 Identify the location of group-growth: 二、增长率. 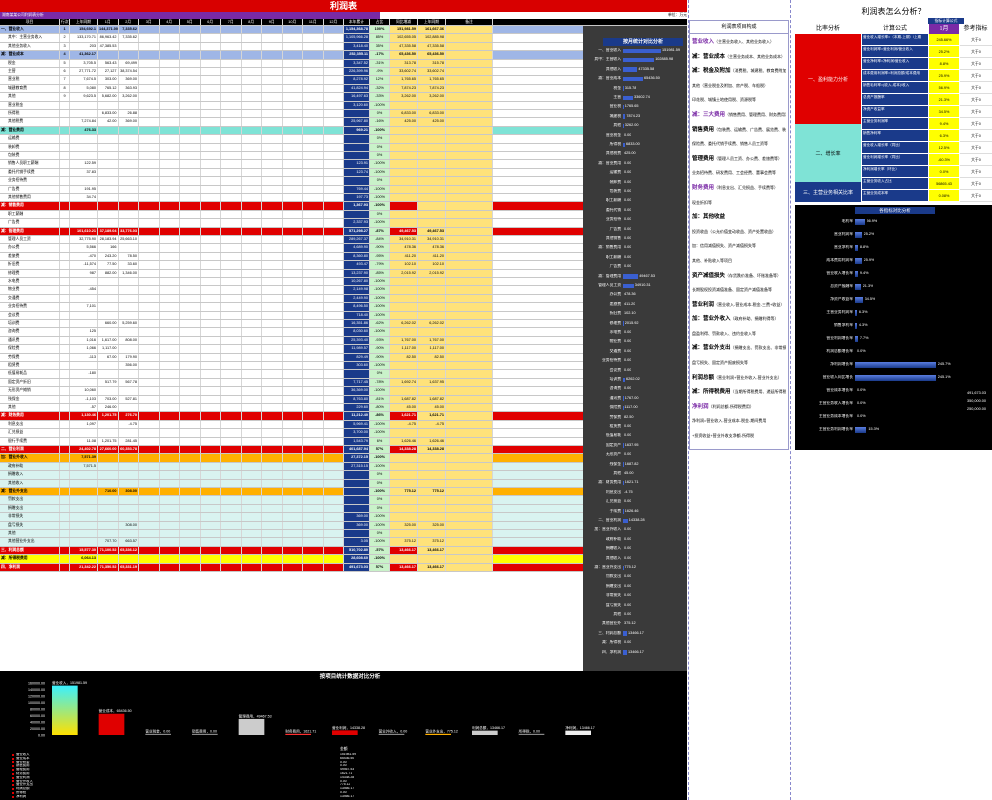
(828, 153).